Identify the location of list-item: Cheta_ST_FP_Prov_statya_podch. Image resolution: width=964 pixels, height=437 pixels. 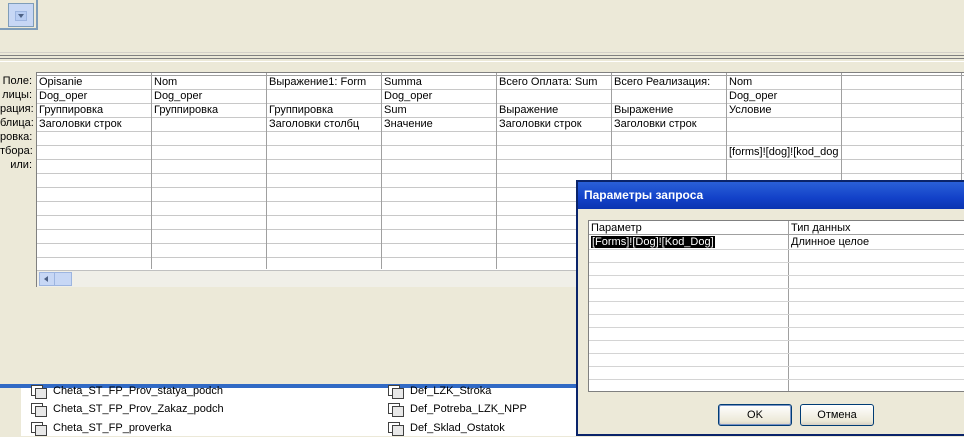
(127, 391).